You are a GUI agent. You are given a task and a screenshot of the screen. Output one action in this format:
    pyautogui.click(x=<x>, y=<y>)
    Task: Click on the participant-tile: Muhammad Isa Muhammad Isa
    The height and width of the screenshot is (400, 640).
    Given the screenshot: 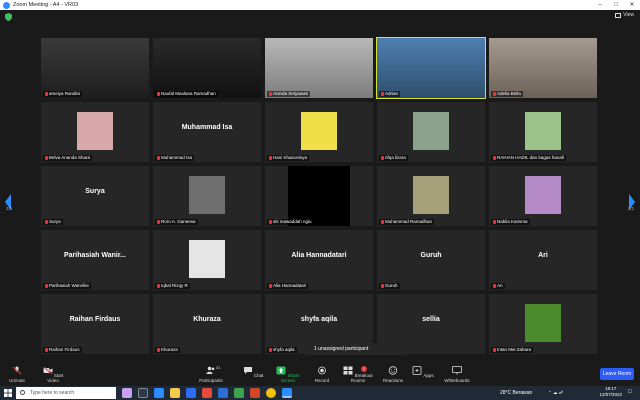 What is the action you would take?
    pyautogui.click(x=207, y=132)
    